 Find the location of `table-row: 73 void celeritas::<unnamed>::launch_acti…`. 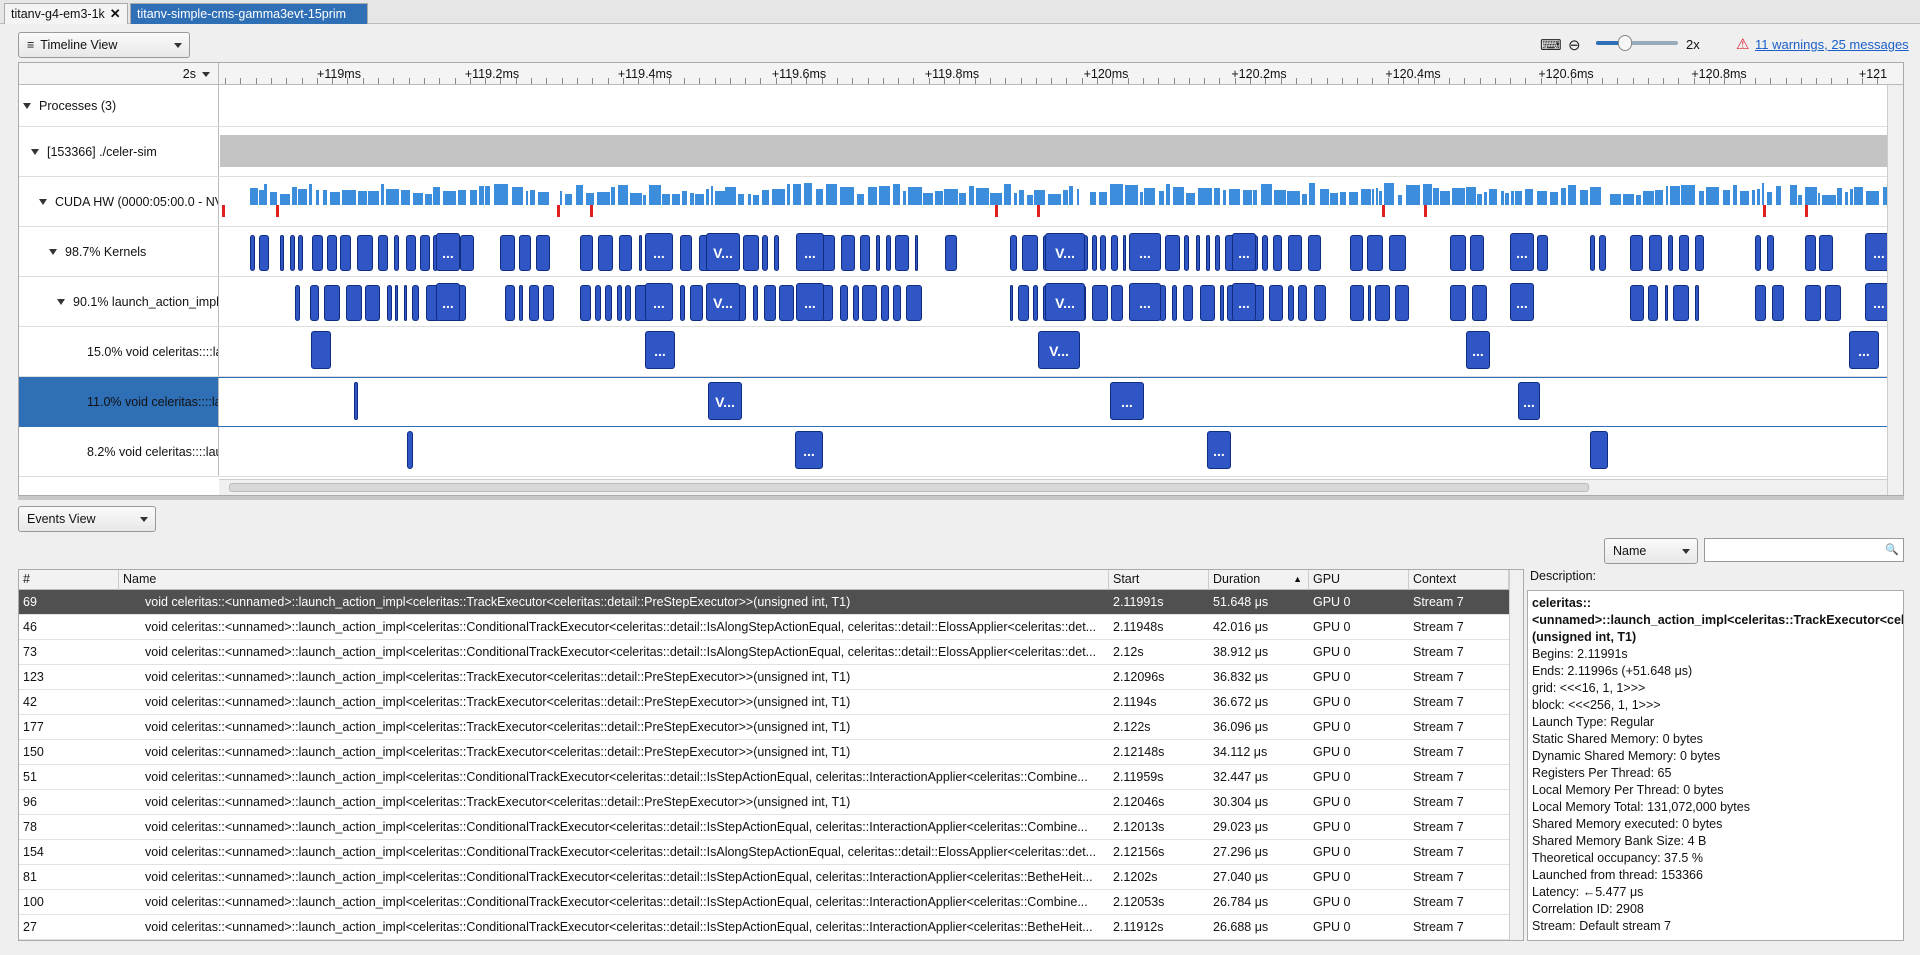

table-row: 73 void celeritas::<unnamed>::launch_acti… is located at coordinates (764, 652).